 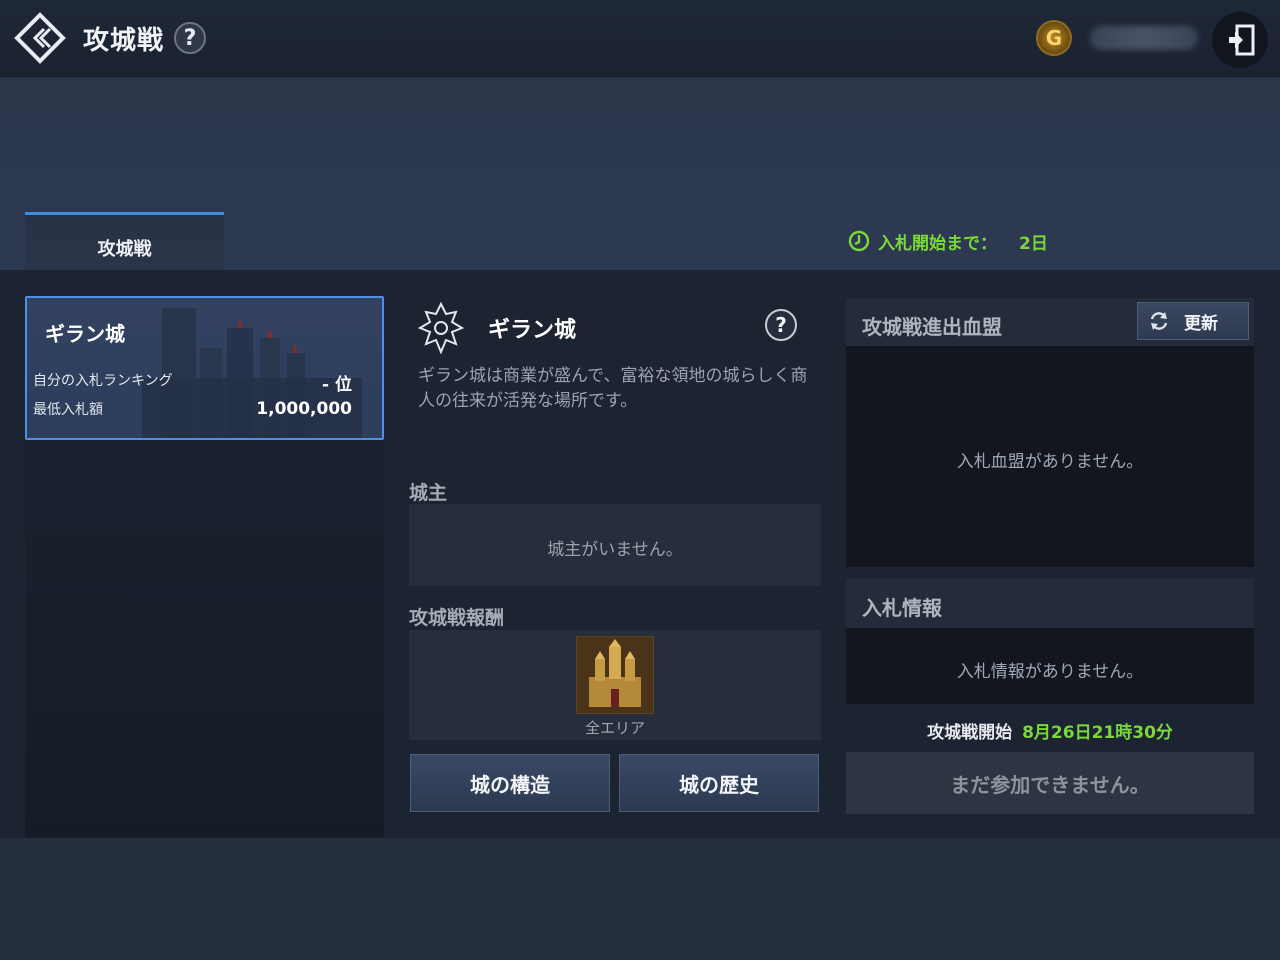 I want to click on reward-section-label: 攻城戦報酬, so click(x=457, y=618).